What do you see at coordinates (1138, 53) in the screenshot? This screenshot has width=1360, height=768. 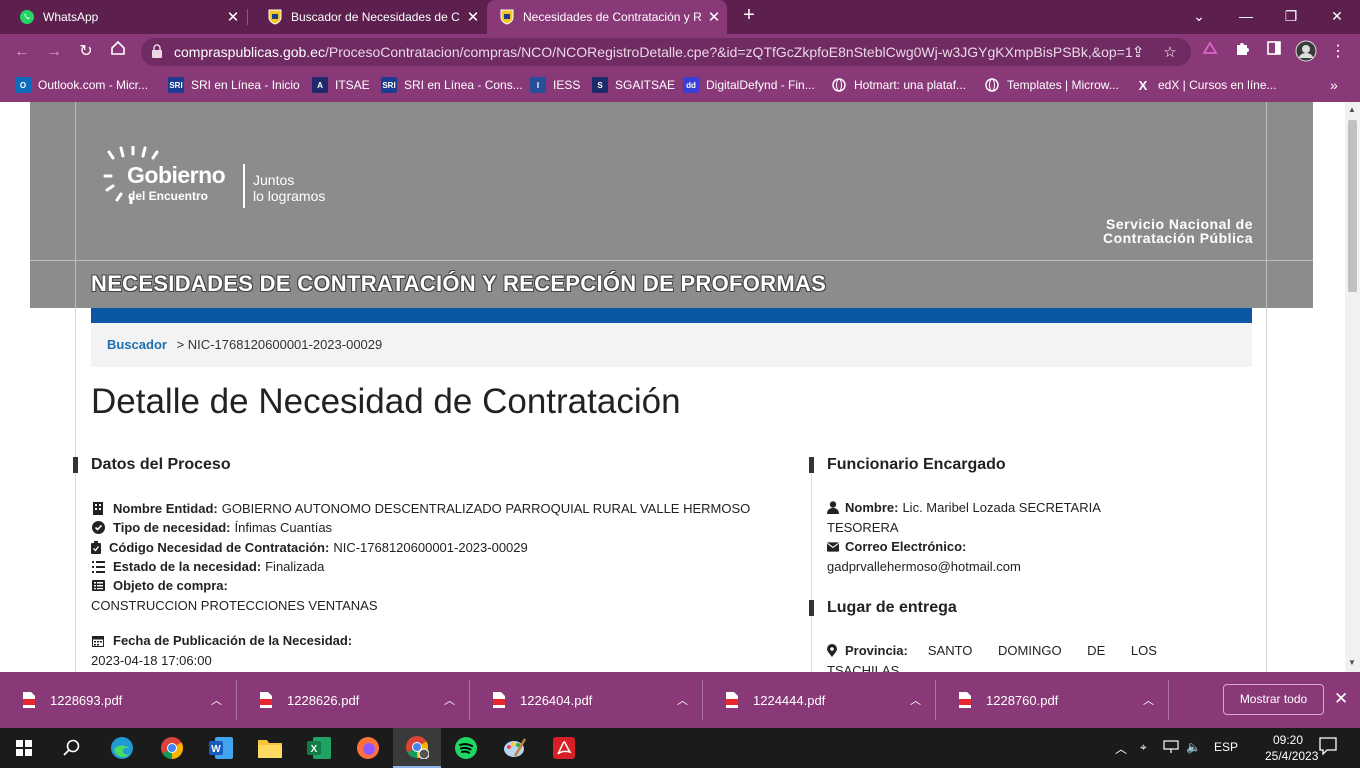 I see `share-icon: ⇪` at bounding box center [1138, 53].